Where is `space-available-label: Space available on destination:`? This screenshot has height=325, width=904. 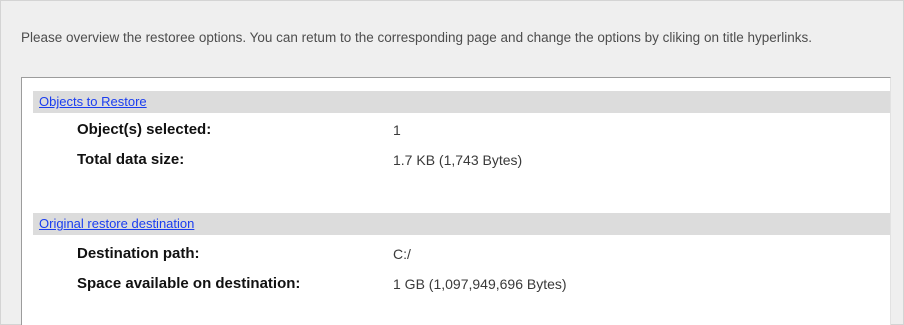 space-available-label: Space available on destination: is located at coordinates (189, 283).